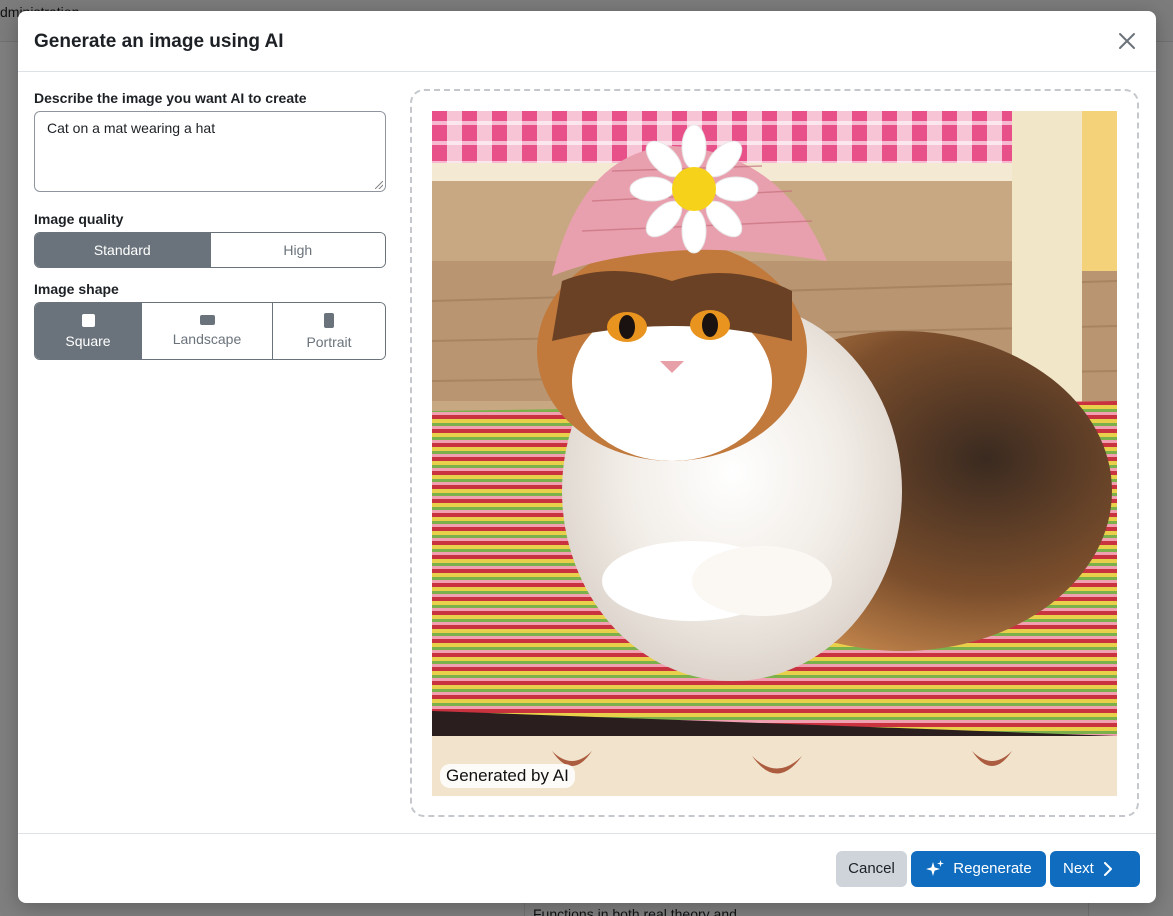 The height and width of the screenshot is (916, 1173). What do you see at coordinates (329, 320) in the screenshot?
I see `portrait-icon` at bounding box center [329, 320].